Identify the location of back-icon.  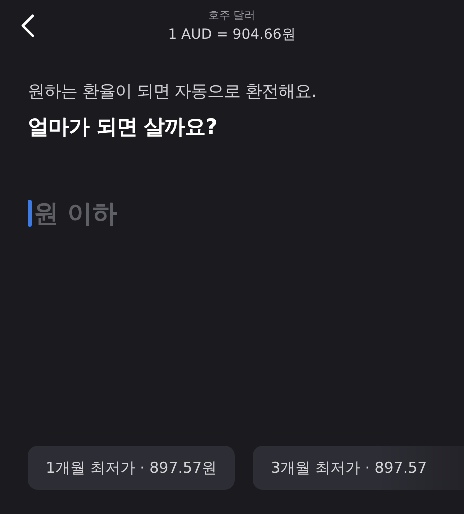
(28, 26).